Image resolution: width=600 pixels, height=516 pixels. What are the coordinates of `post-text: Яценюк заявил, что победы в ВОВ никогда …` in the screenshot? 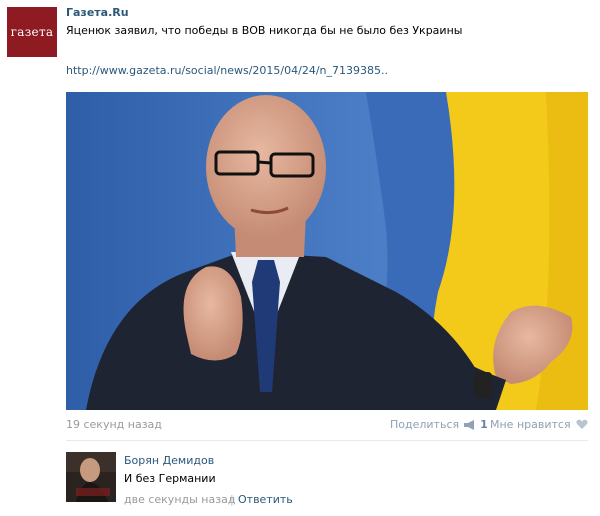 It's located at (264, 30).